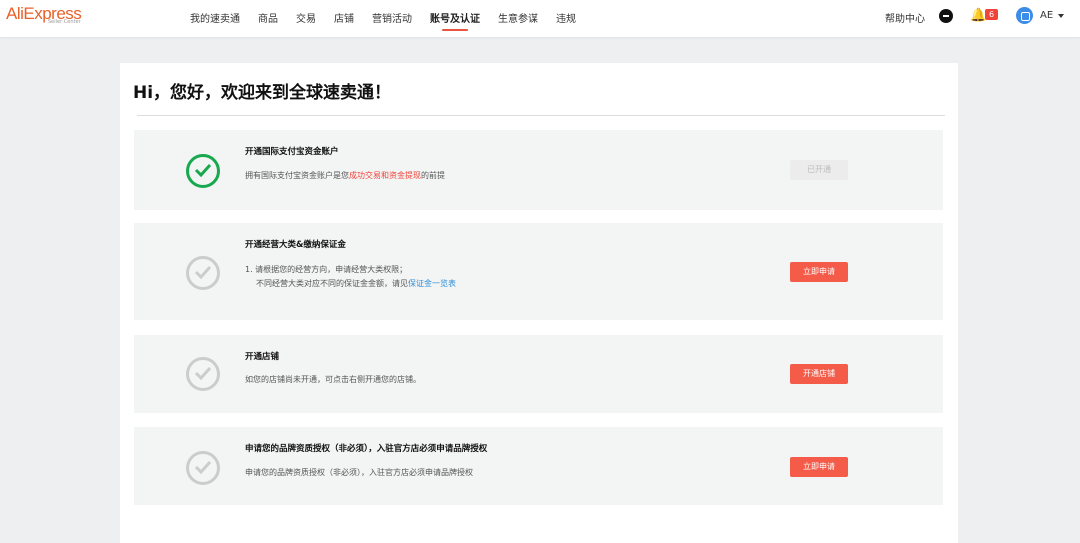 This screenshot has height=543, width=1080. Describe the element at coordinates (333, 379) in the screenshot. I see `step-description: 如您的店铺尚未开通，可点击右侧开通您的店铺。` at that location.